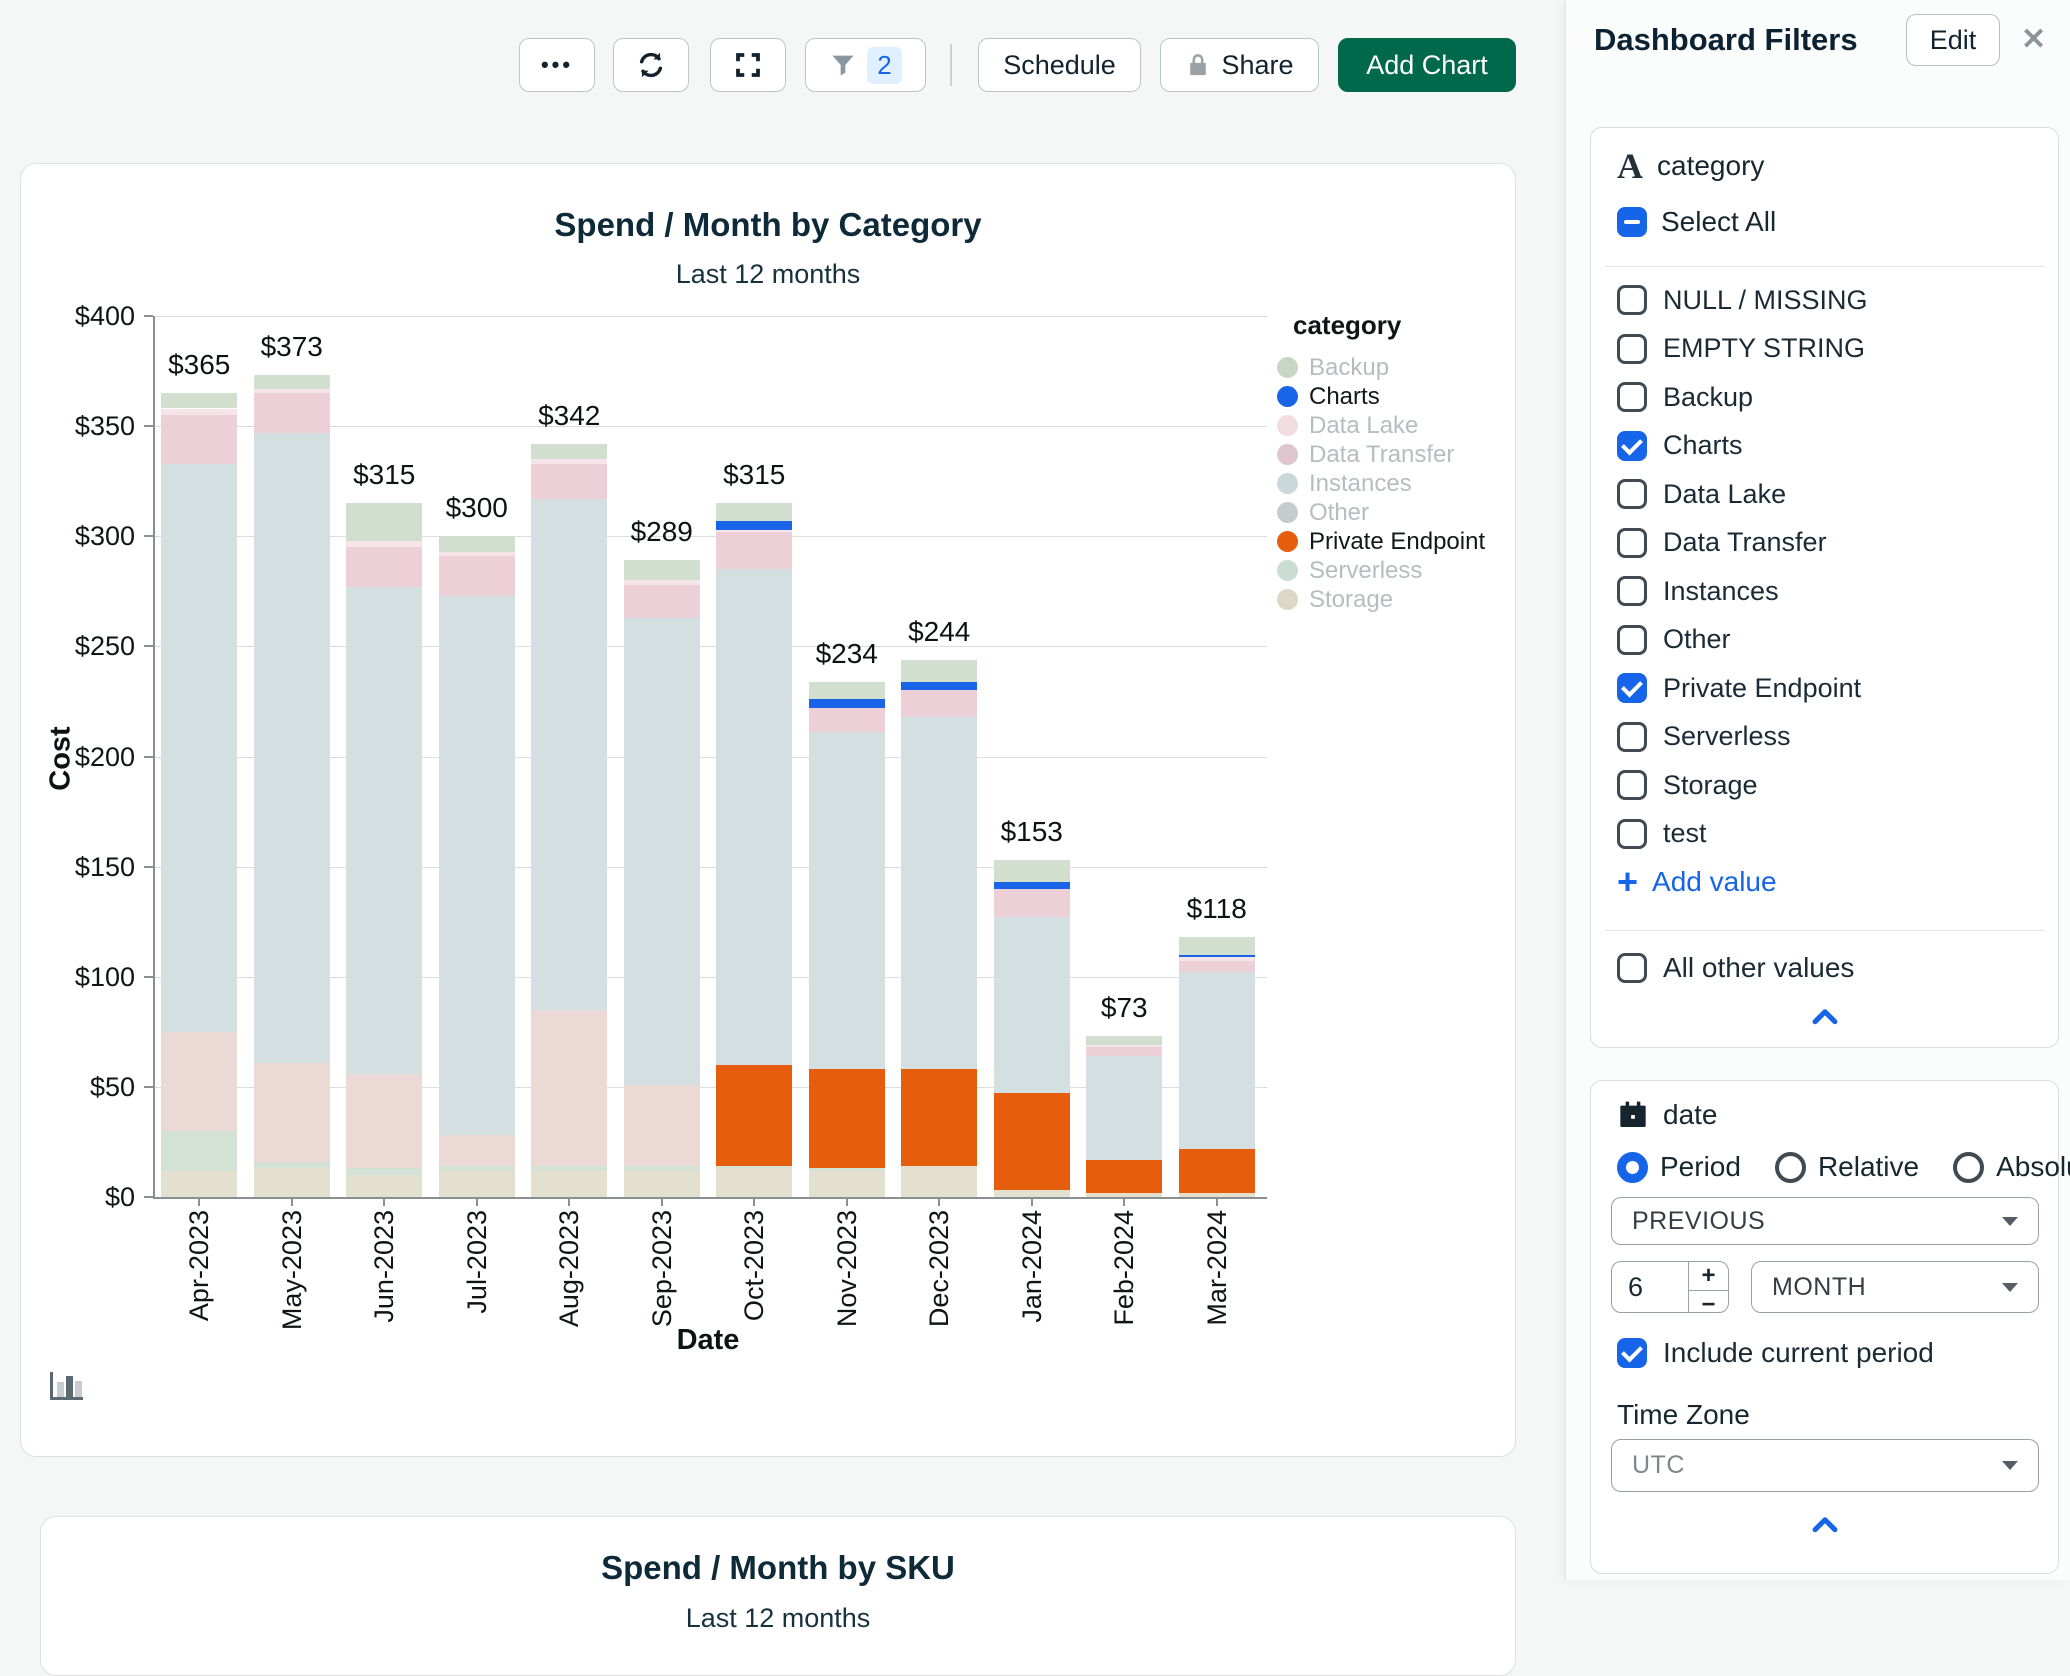  What do you see at coordinates (1395, 425) in the screenshot?
I see `legend-item: Data Lake` at bounding box center [1395, 425].